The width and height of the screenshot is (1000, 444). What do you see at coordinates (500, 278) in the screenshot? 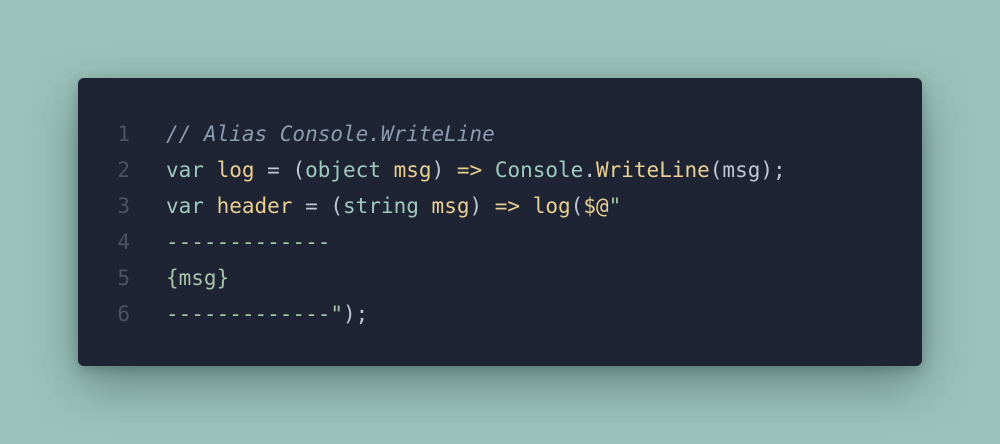
I see `code-line: 5 {msg}` at bounding box center [500, 278].